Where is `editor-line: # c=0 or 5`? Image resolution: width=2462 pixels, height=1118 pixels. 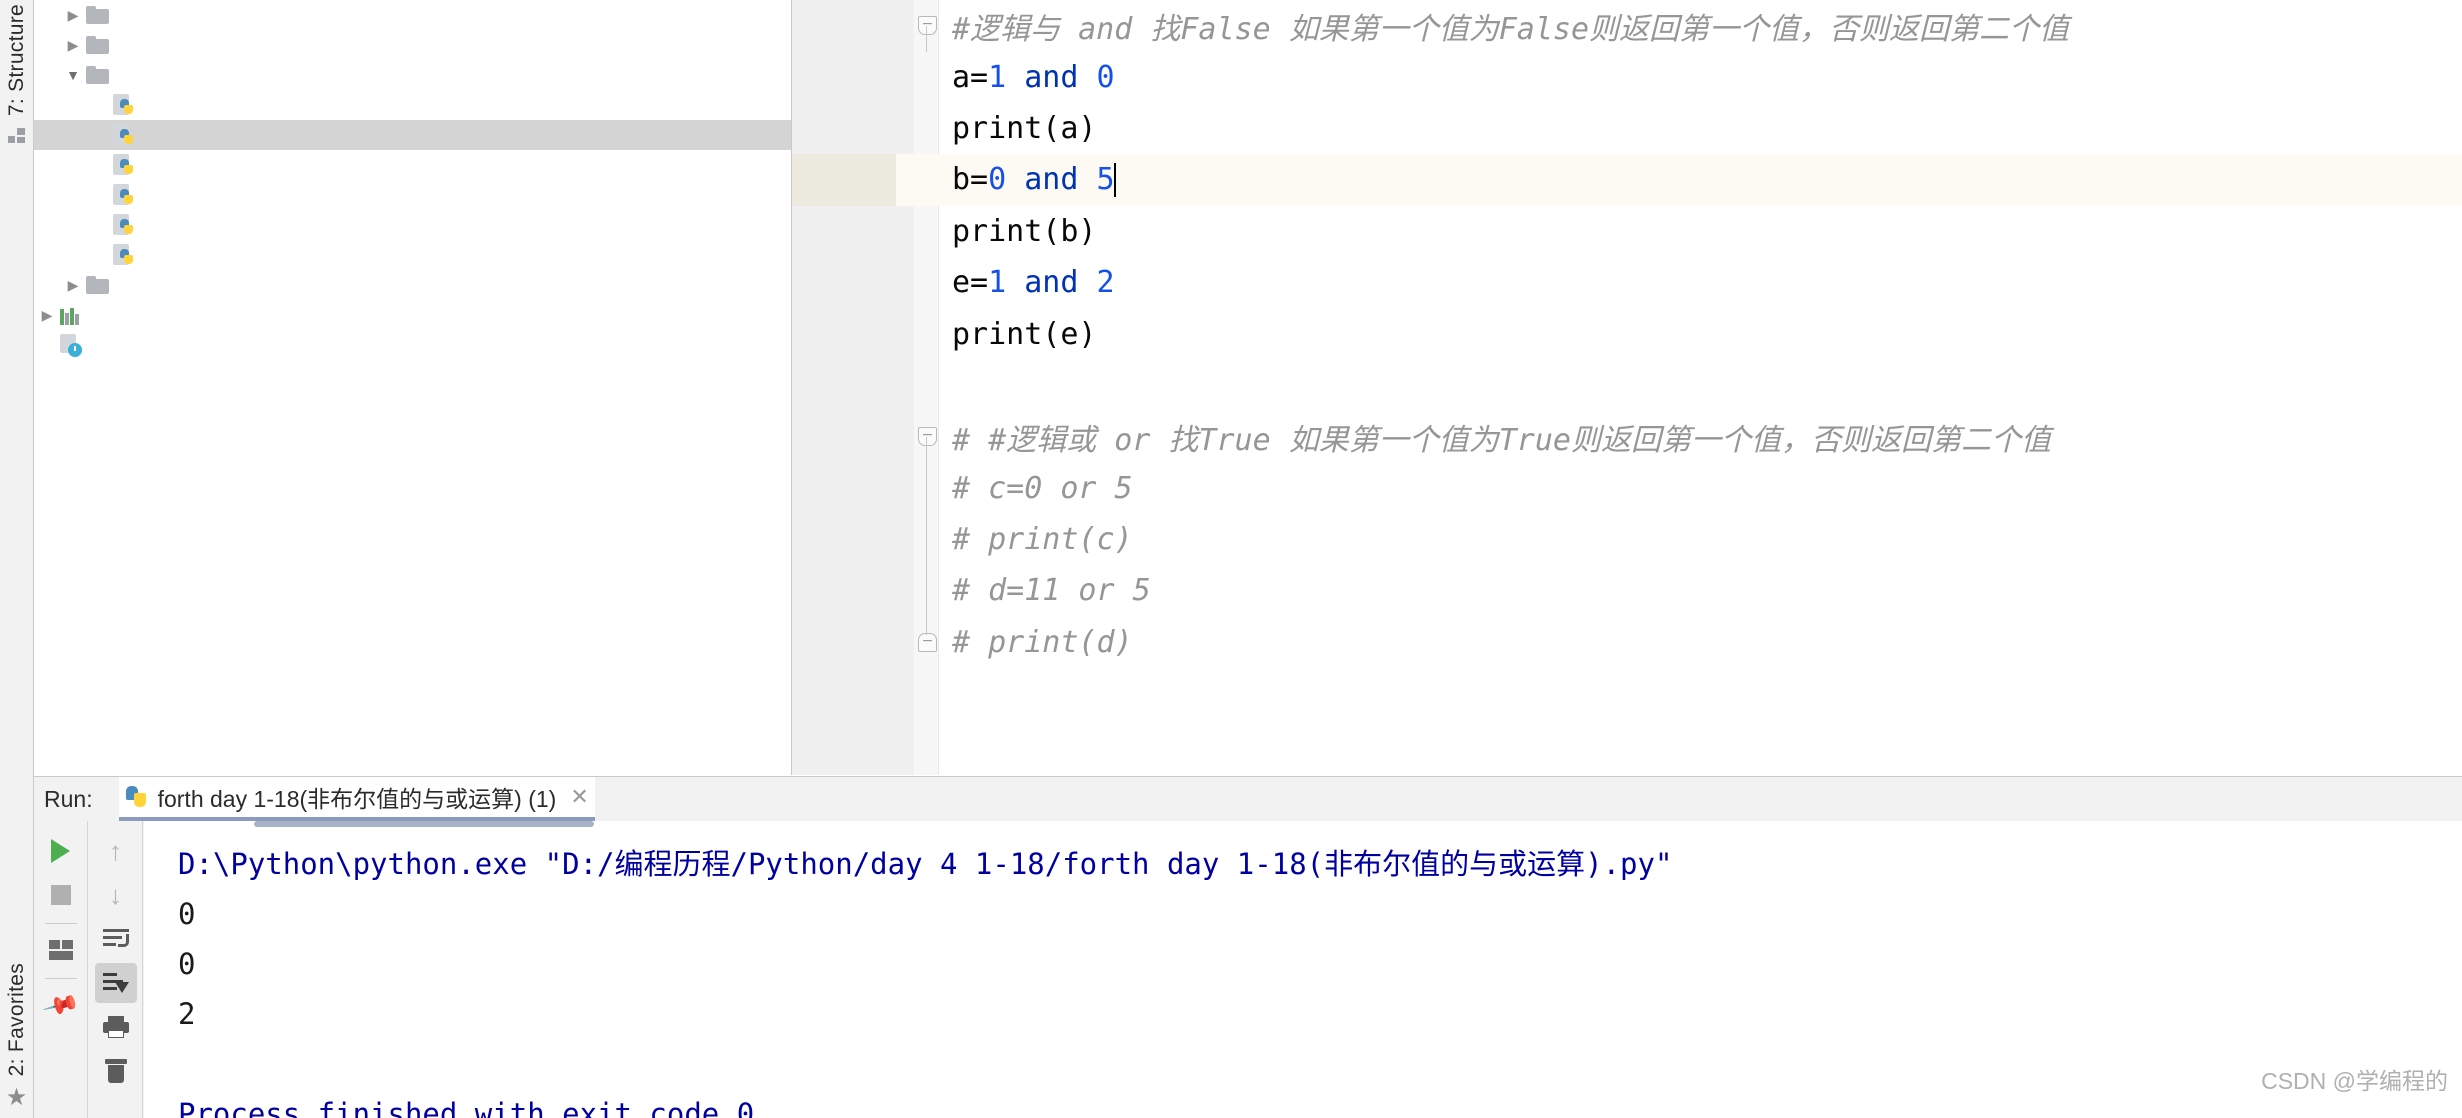
editor-line: # c=0 or 5 is located at coordinates (1627, 488).